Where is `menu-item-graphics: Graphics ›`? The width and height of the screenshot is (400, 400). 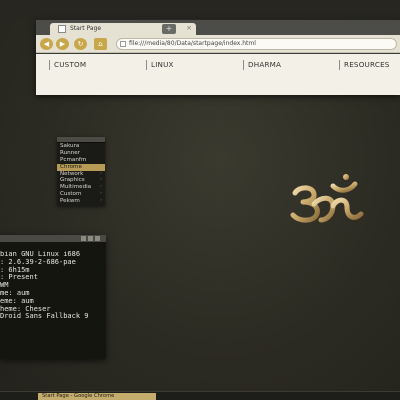 menu-item-graphics: Graphics › is located at coordinates (81, 180).